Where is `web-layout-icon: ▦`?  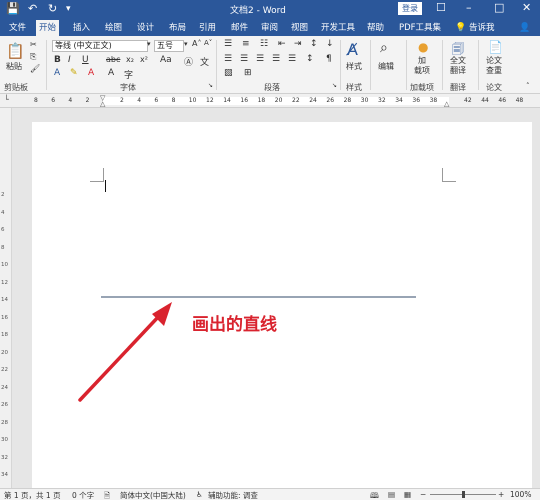 web-layout-icon: ▦ is located at coordinates (407, 494).